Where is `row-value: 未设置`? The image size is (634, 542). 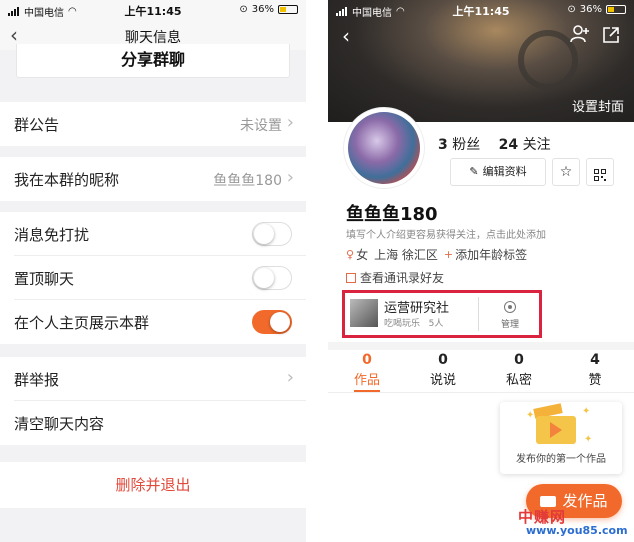
row-value: 未设置 is located at coordinates (261, 126).